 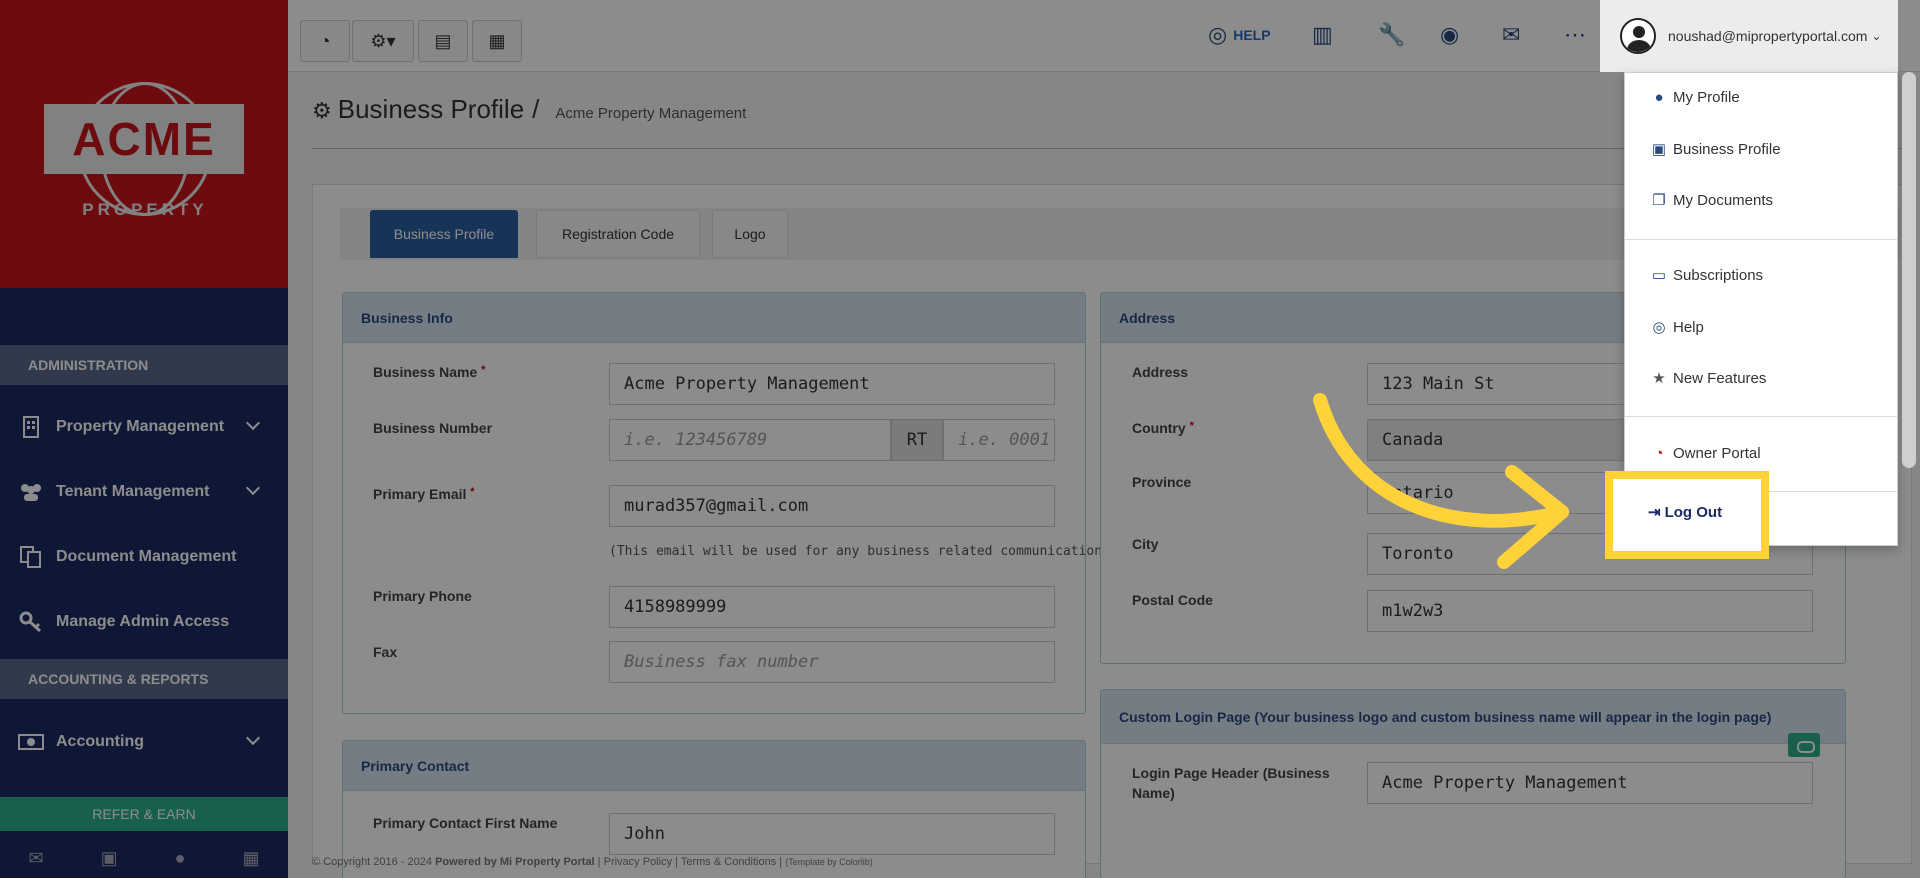 I want to click on dashboard-icon: ◔, so click(x=1659, y=453).